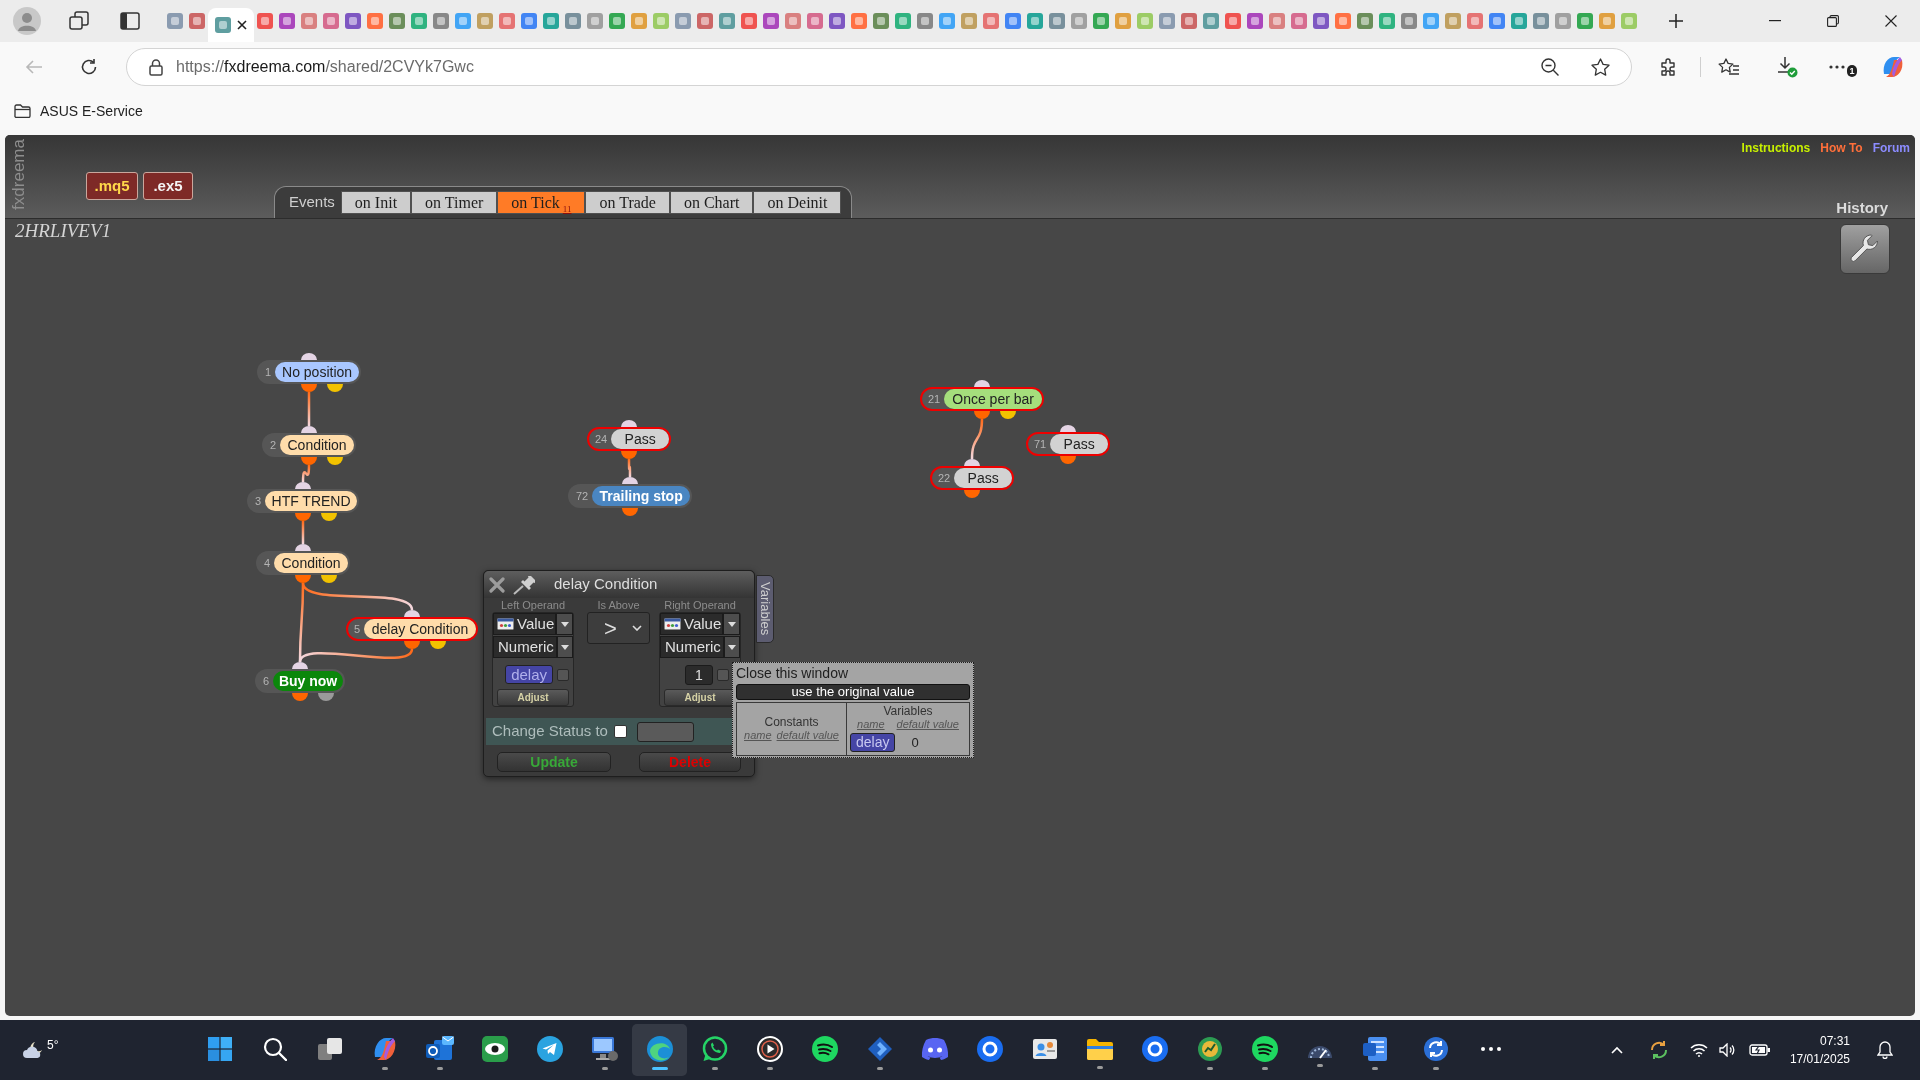 This screenshot has width=1920, height=1080. Describe the element at coordinates (1841, 148) in the screenshot. I see `header-link: How To` at that location.